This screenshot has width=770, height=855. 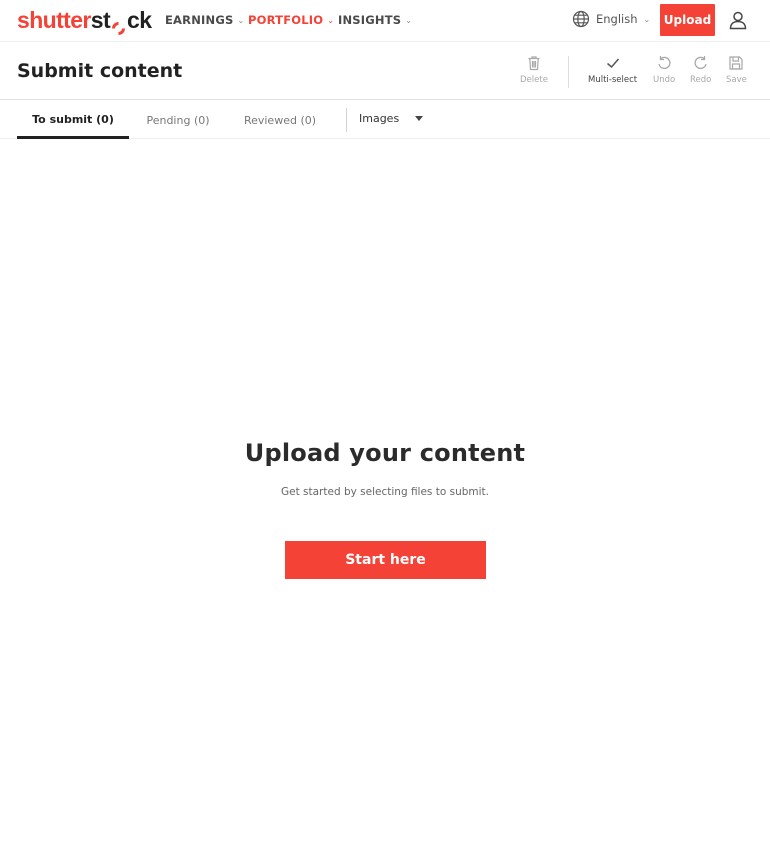 I want to click on multi-select-label: Multi-select, so click(x=613, y=80).